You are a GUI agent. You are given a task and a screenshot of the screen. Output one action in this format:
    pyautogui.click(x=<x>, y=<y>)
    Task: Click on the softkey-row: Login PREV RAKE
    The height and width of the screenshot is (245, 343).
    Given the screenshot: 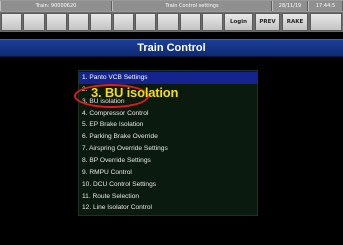 What is the action you would take?
    pyautogui.click(x=171, y=22)
    